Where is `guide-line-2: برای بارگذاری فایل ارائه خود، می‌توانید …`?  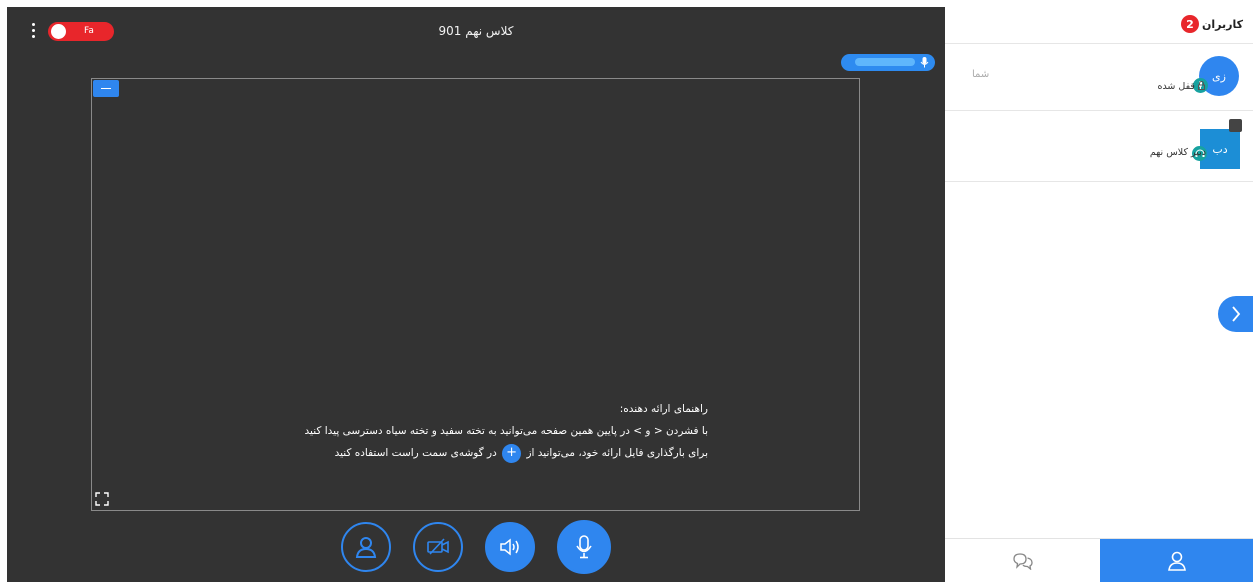
guide-line-2: برای بارگذاری فایل ارائه خود، می‌توانید … is located at coordinates (506, 453).